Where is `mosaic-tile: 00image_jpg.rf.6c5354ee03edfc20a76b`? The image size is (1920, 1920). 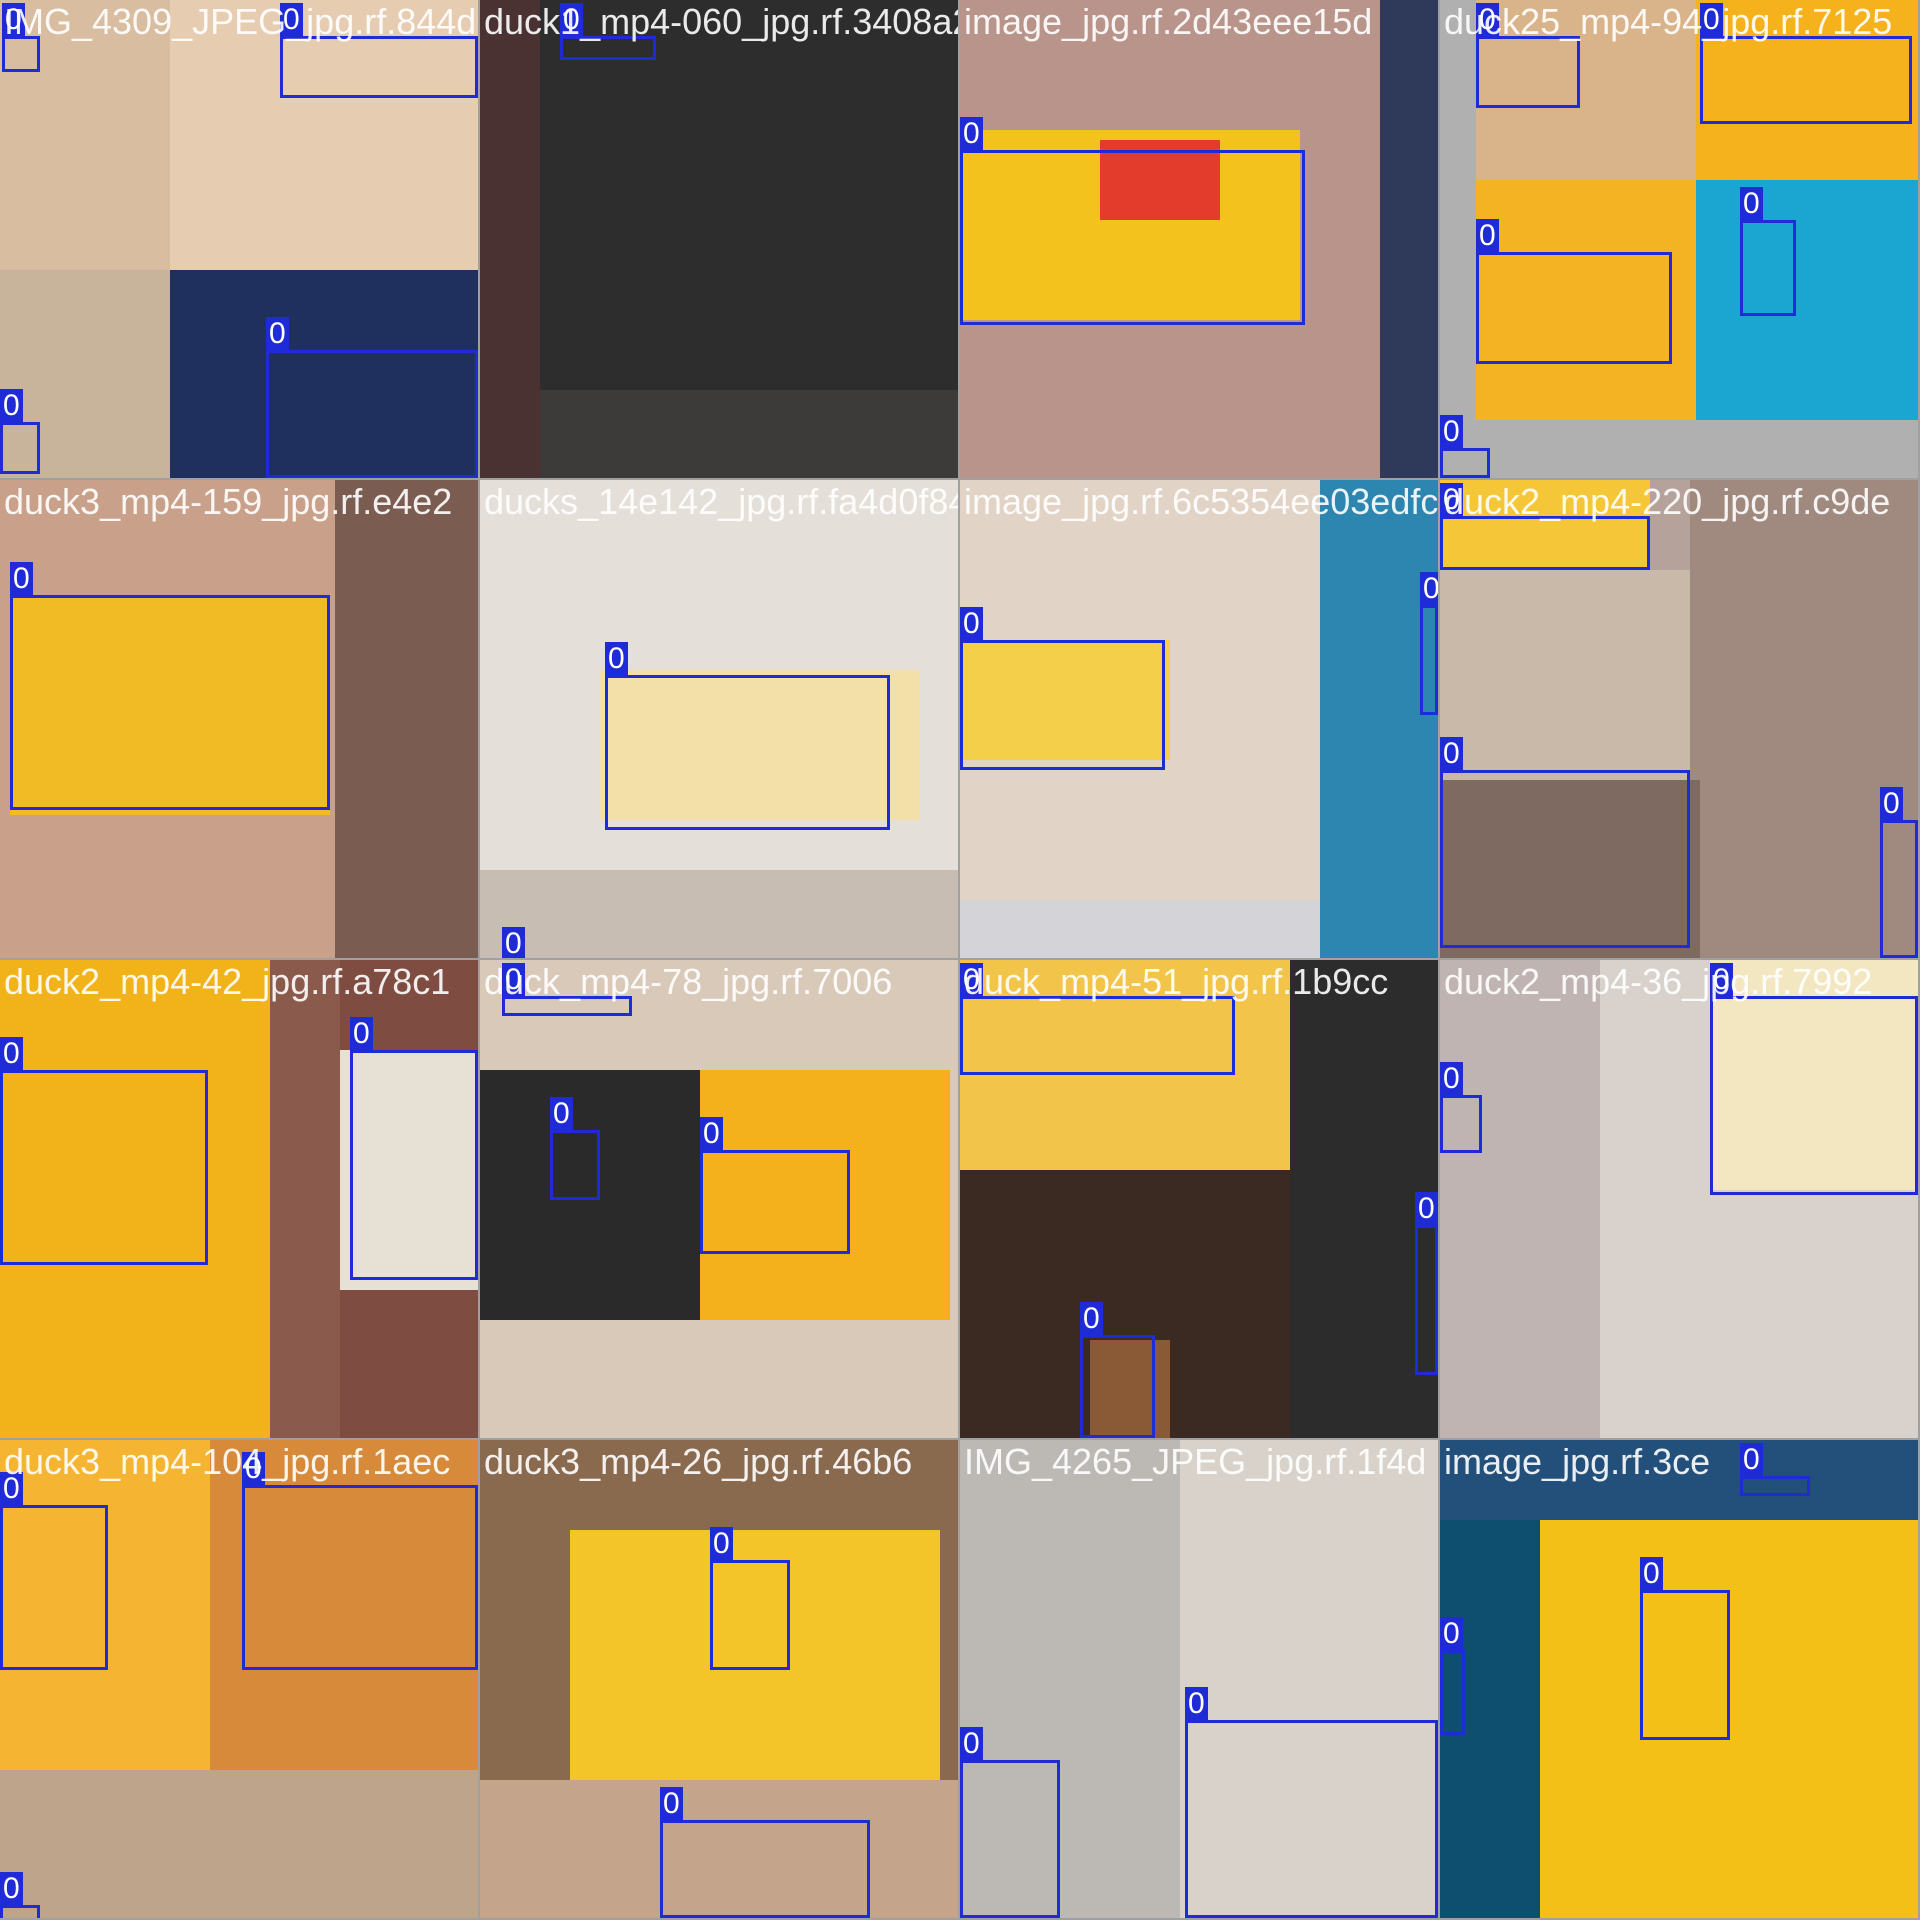 mosaic-tile: 00image_jpg.rf.6c5354ee03edfc20a76b is located at coordinates (1199, 719).